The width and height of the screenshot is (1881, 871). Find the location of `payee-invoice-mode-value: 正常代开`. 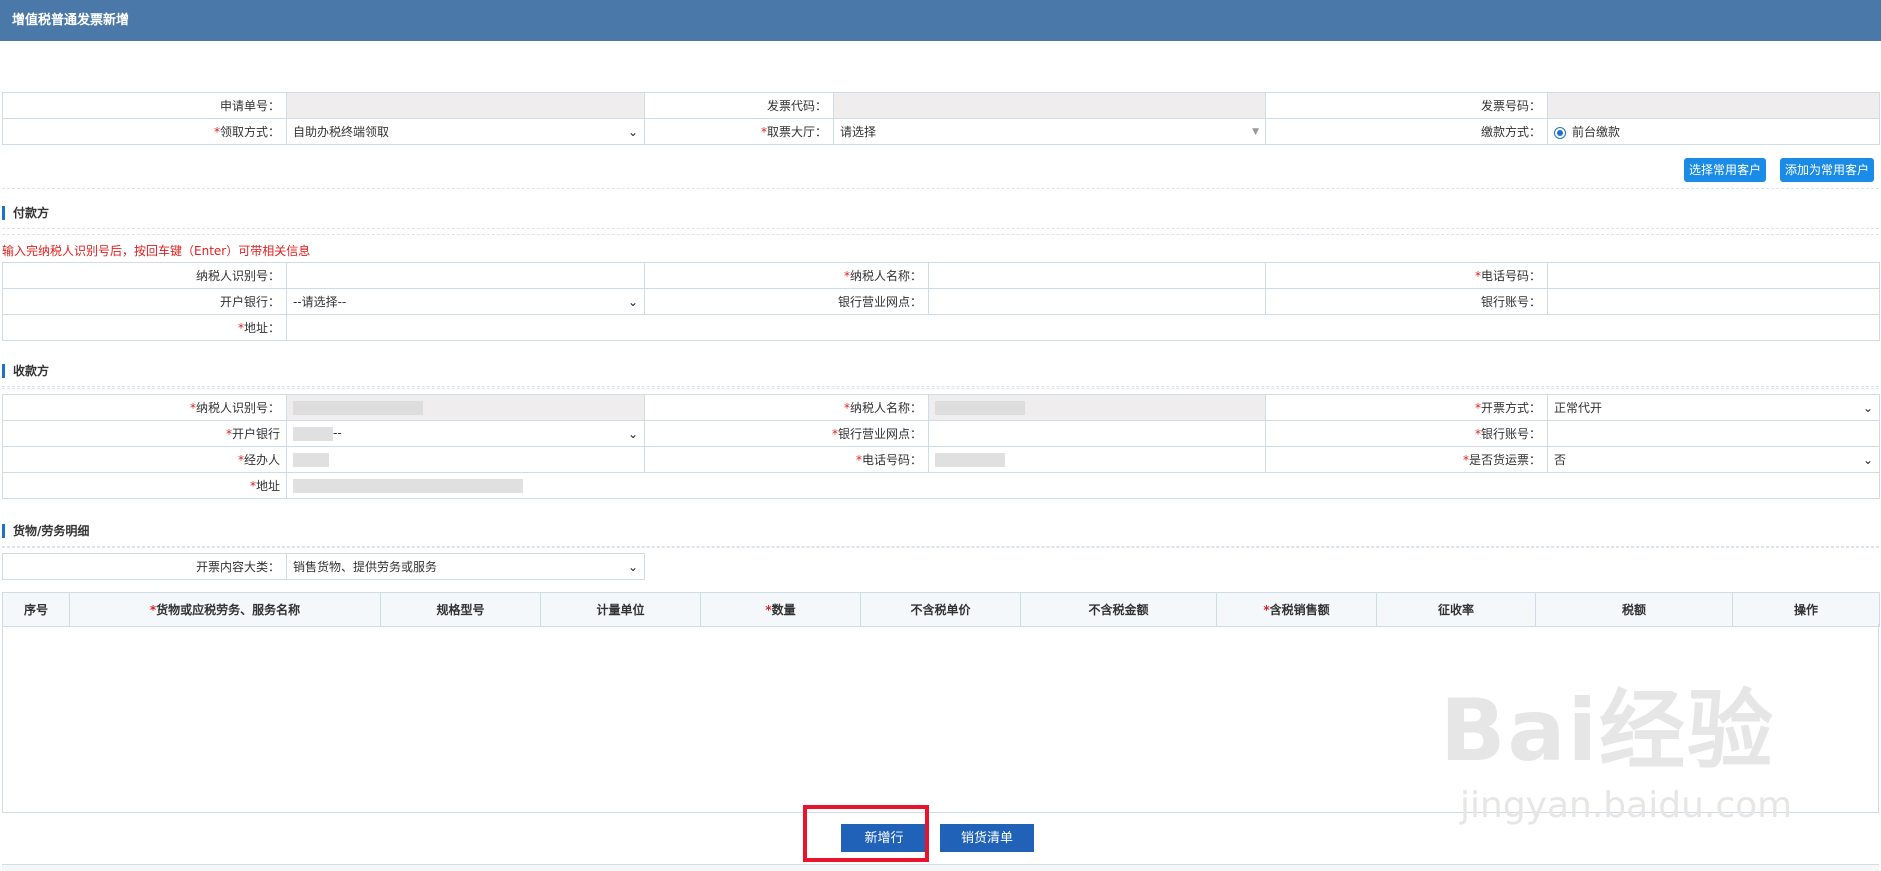

payee-invoice-mode-value: 正常代开 is located at coordinates (1578, 408).